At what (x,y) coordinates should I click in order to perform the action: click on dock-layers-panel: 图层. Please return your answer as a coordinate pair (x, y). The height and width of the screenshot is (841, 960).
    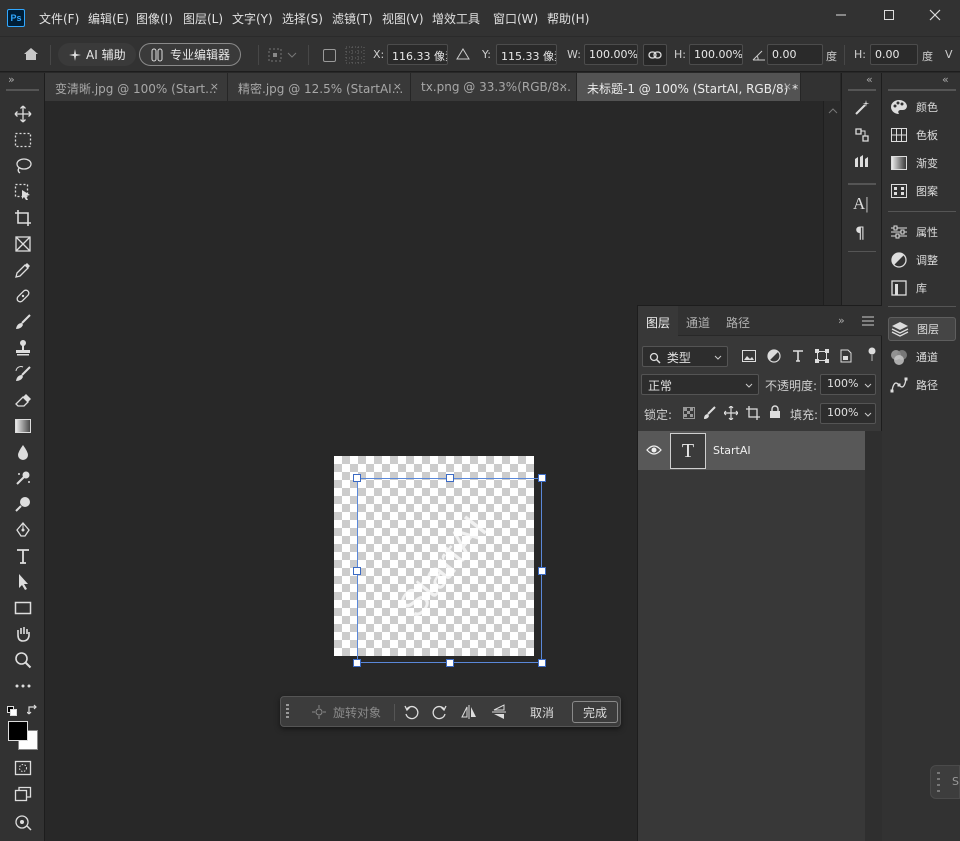
    Looking at the image, I should click on (922, 329).